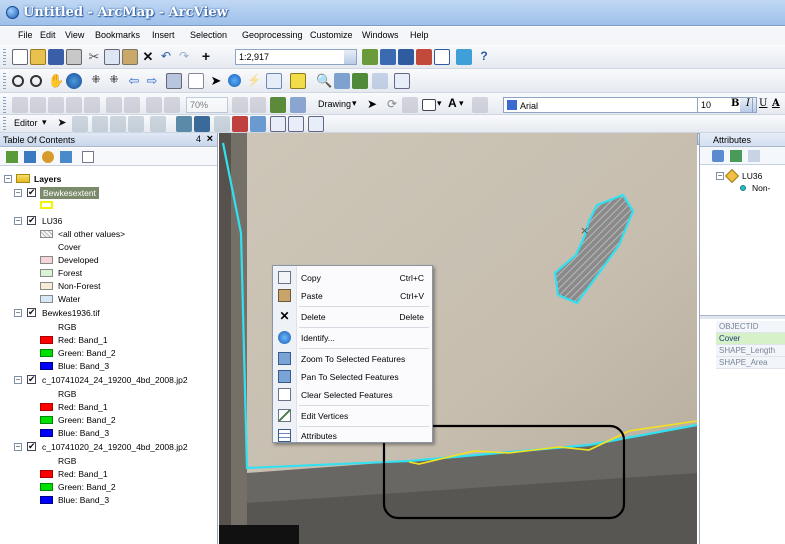  Describe the element at coordinates (316, 124) in the screenshot. I see `create-features-icon` at that location.